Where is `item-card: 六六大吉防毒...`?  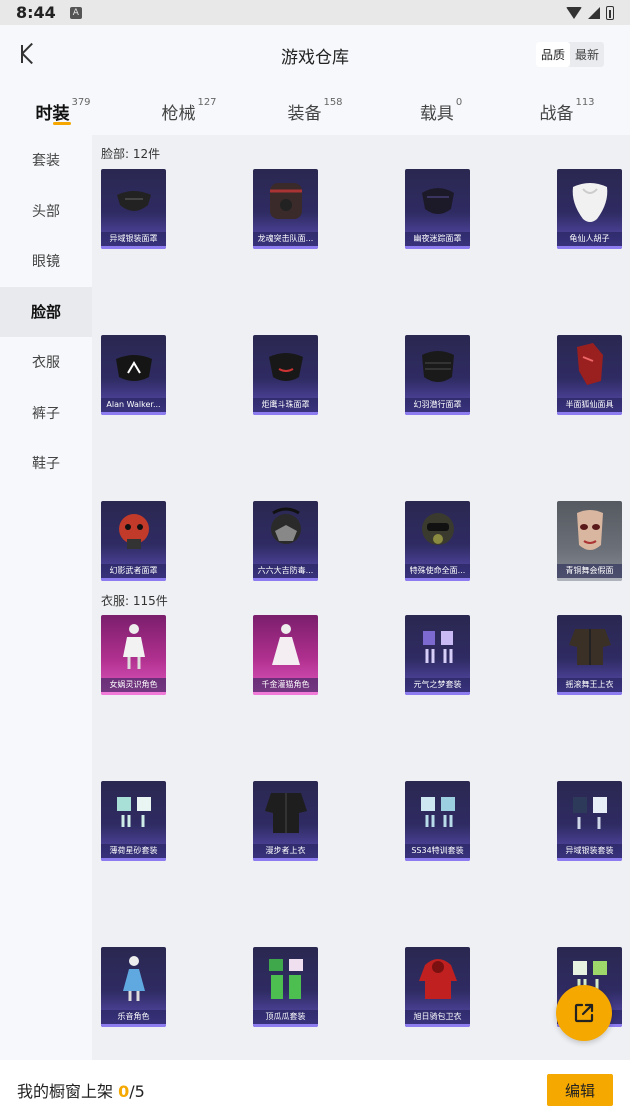
item-card: 六六大吉防毒... is located at coordinates (285, 541).